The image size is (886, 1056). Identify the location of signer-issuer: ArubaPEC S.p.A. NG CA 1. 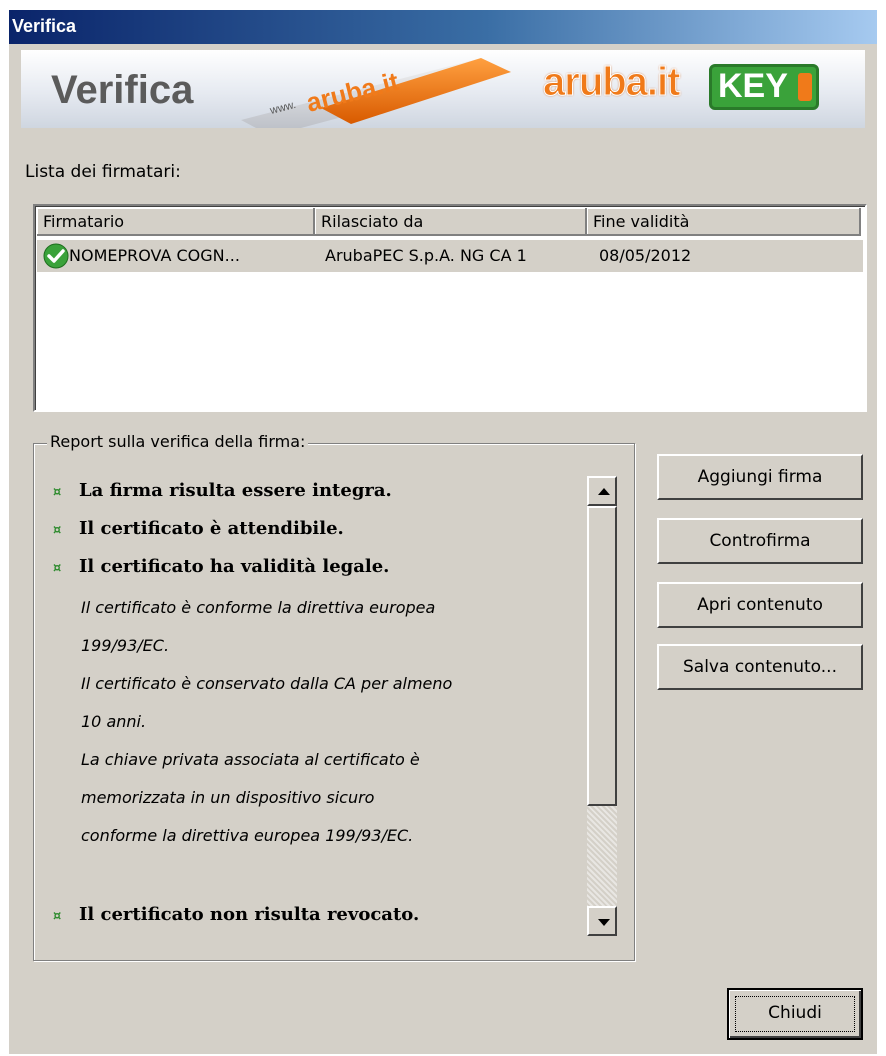
(426, 255).